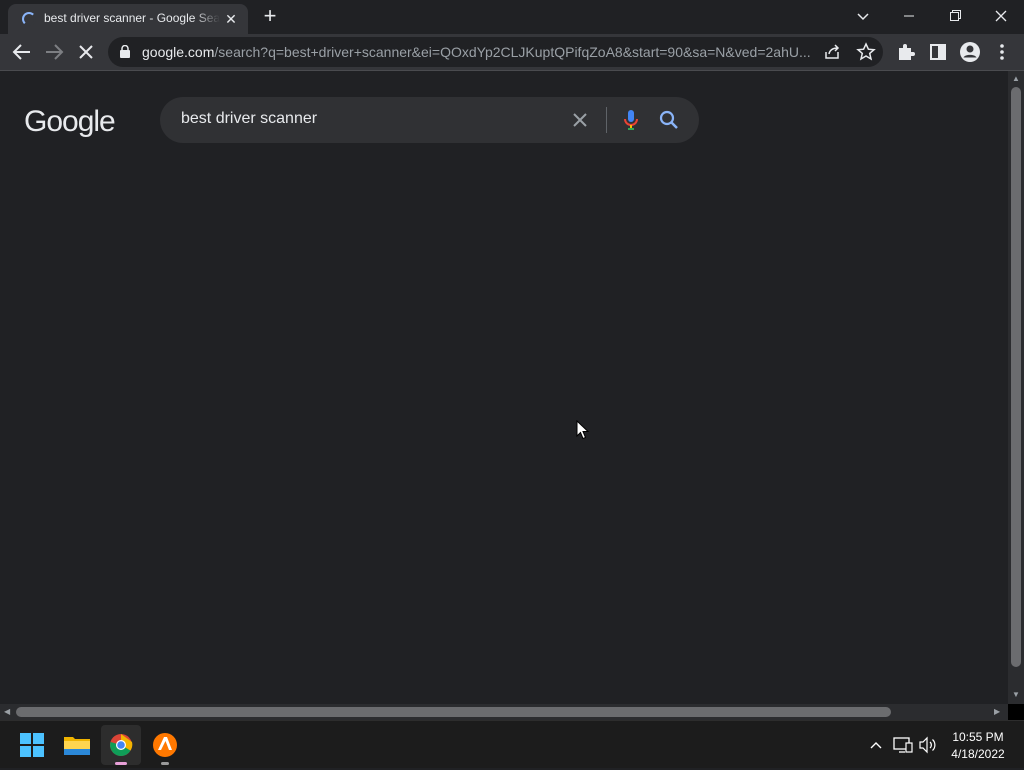  I want to click on taskbar: 10:55 PM 4/18/2022, so click(512, 744).